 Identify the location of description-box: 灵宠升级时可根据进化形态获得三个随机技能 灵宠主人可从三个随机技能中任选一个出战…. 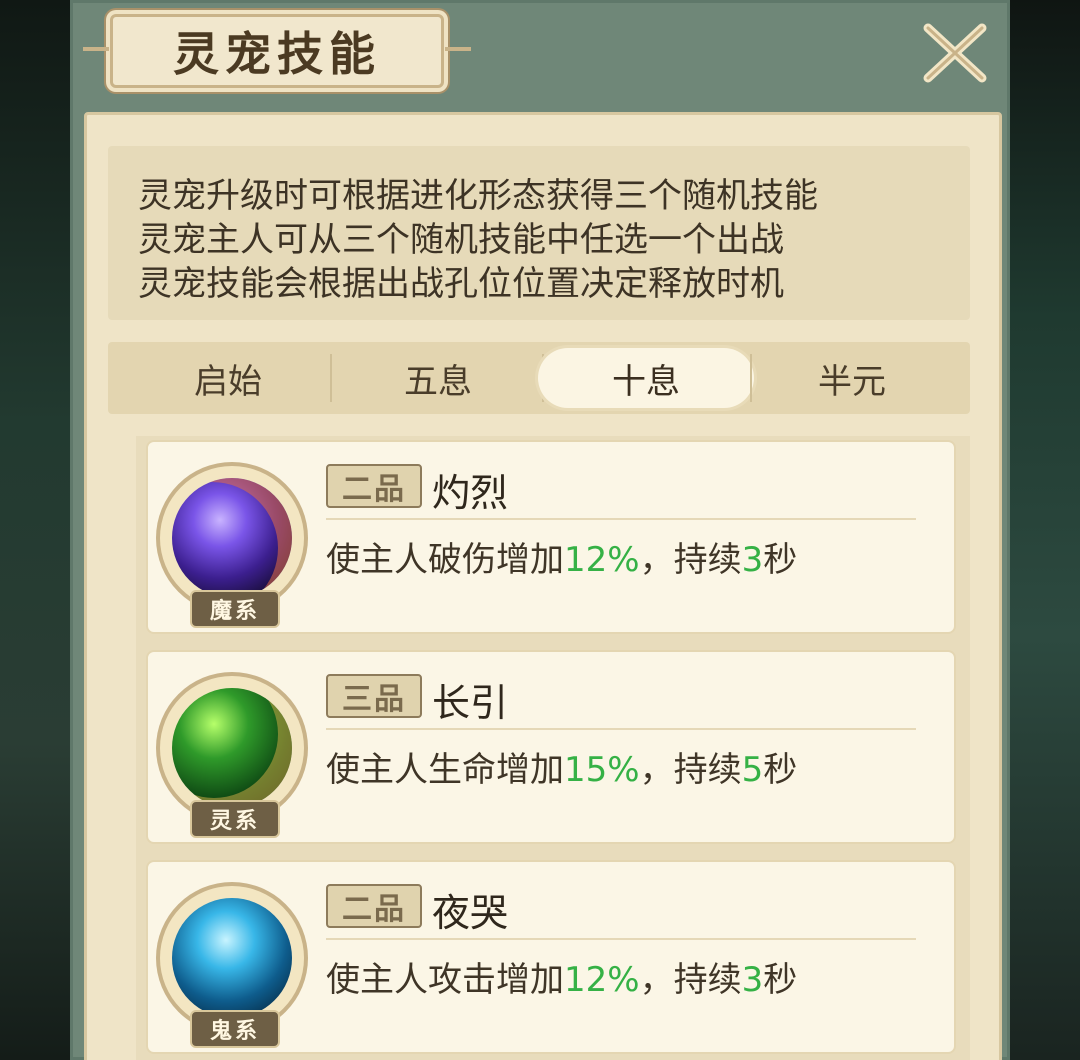
(539, 233).